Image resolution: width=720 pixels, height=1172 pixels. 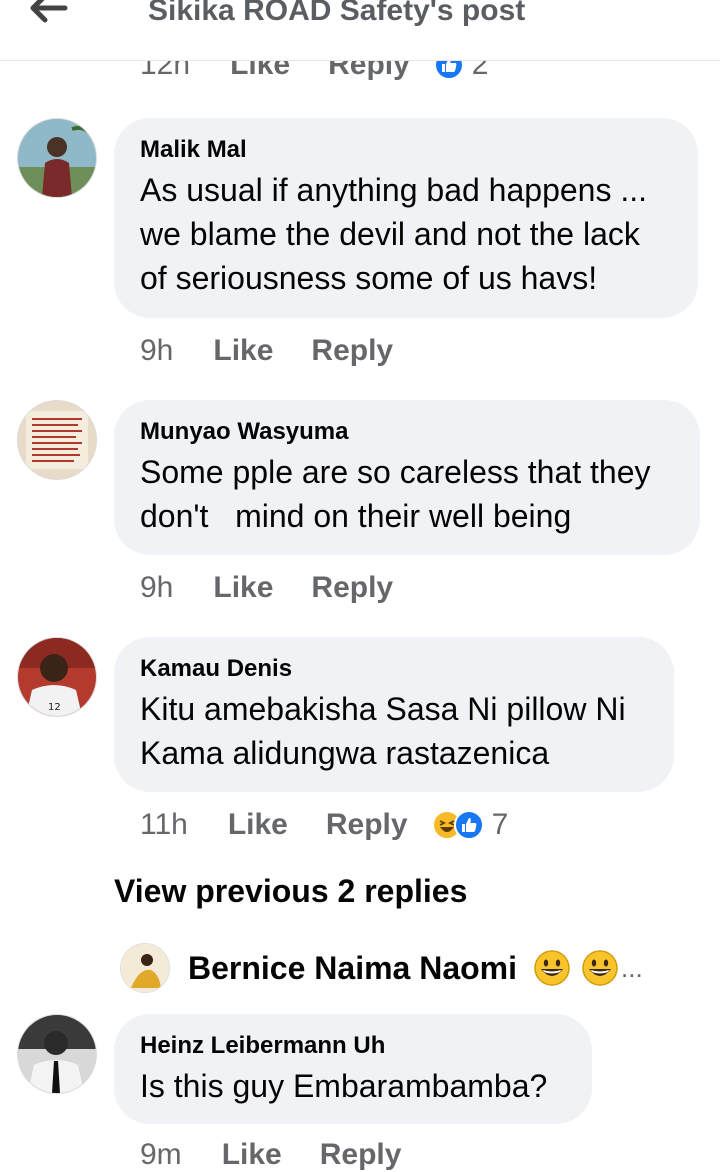 I want to click on commenter-name: Kamau Denis, so click(x=394, y=669).